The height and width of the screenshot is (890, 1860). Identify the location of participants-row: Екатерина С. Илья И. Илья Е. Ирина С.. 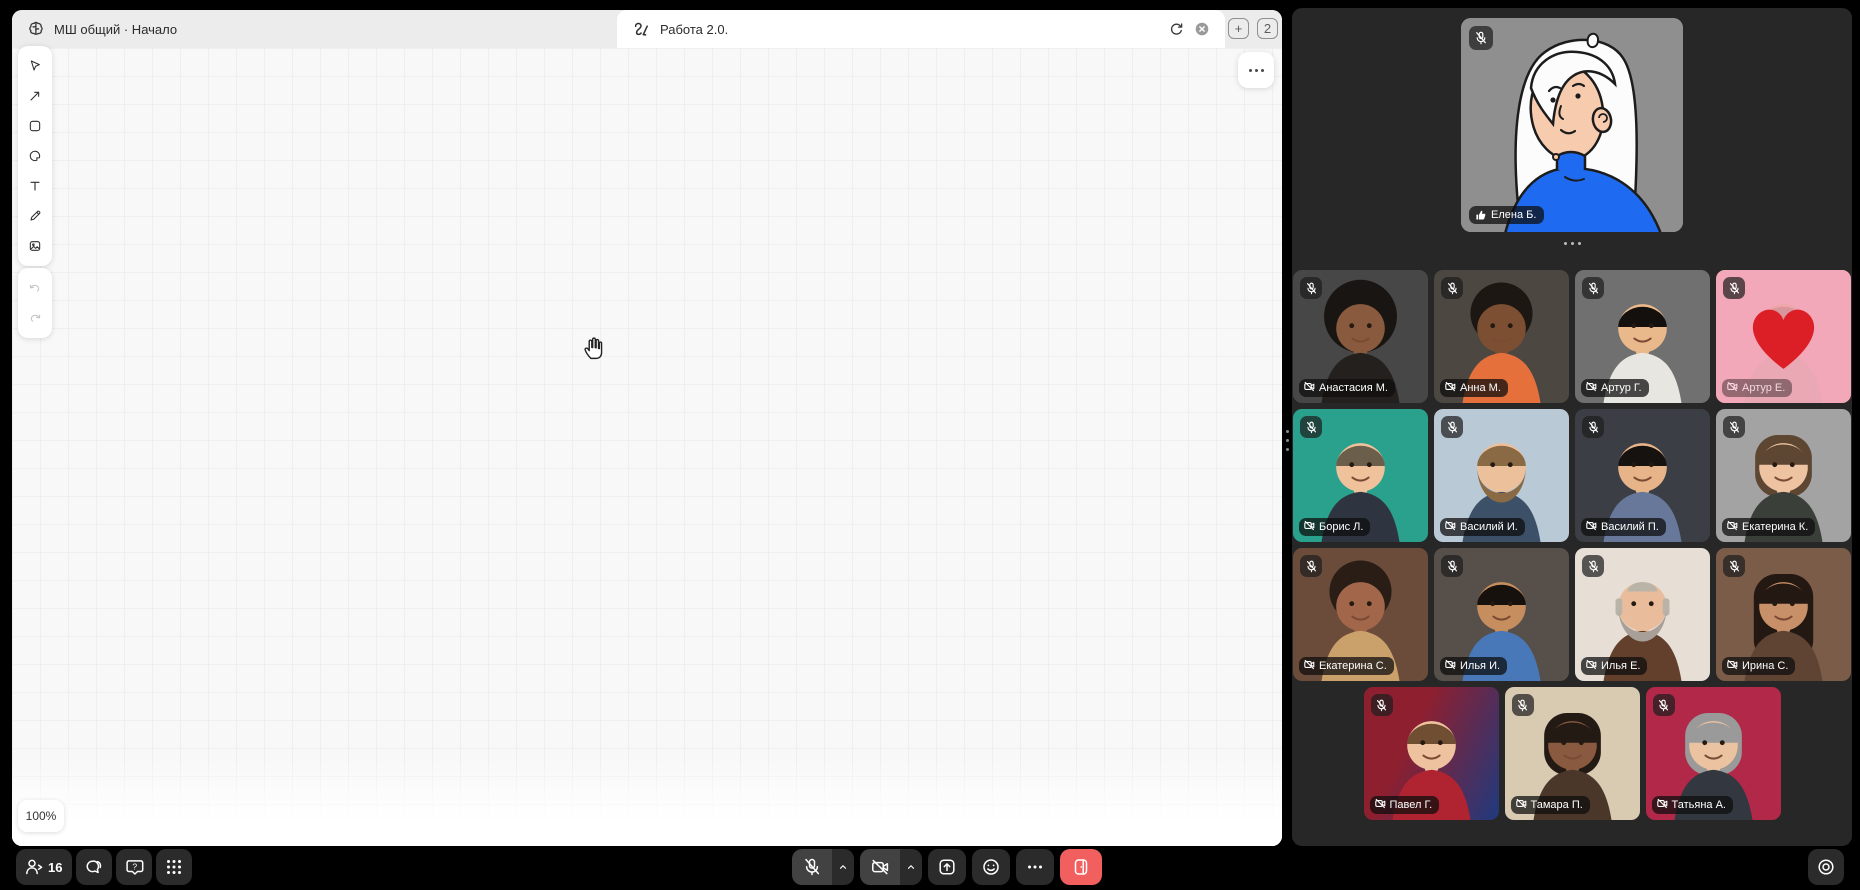
(1572, 614).